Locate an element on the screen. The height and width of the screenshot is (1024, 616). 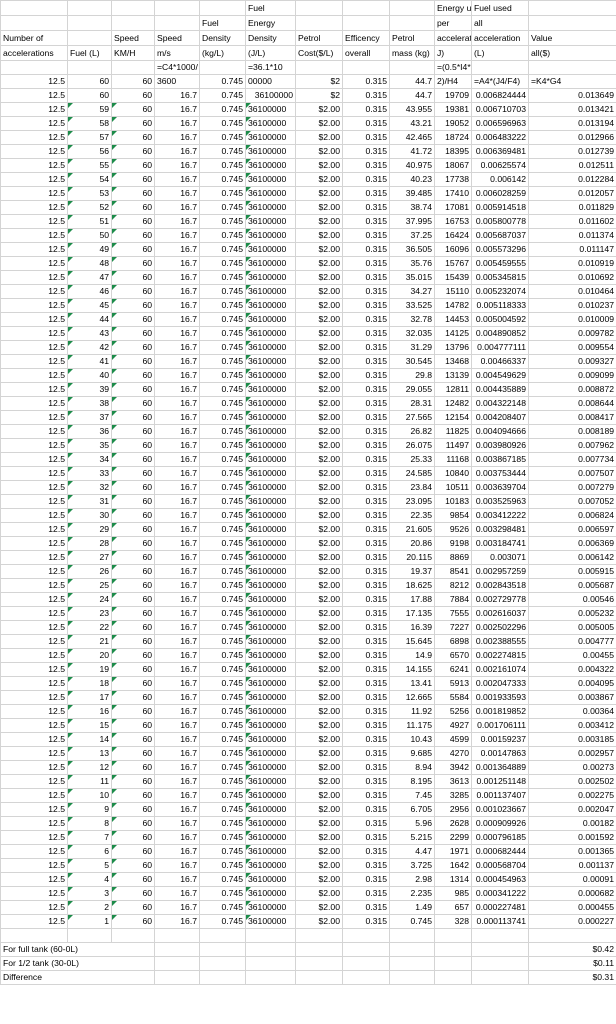
table-cell: 328 is located at coordinates (453, 921).